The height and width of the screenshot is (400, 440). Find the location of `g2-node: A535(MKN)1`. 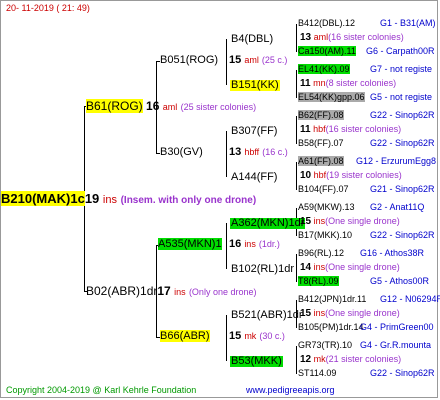

g2-node: A535(MKN)1 is located at coordinates (190, 244).